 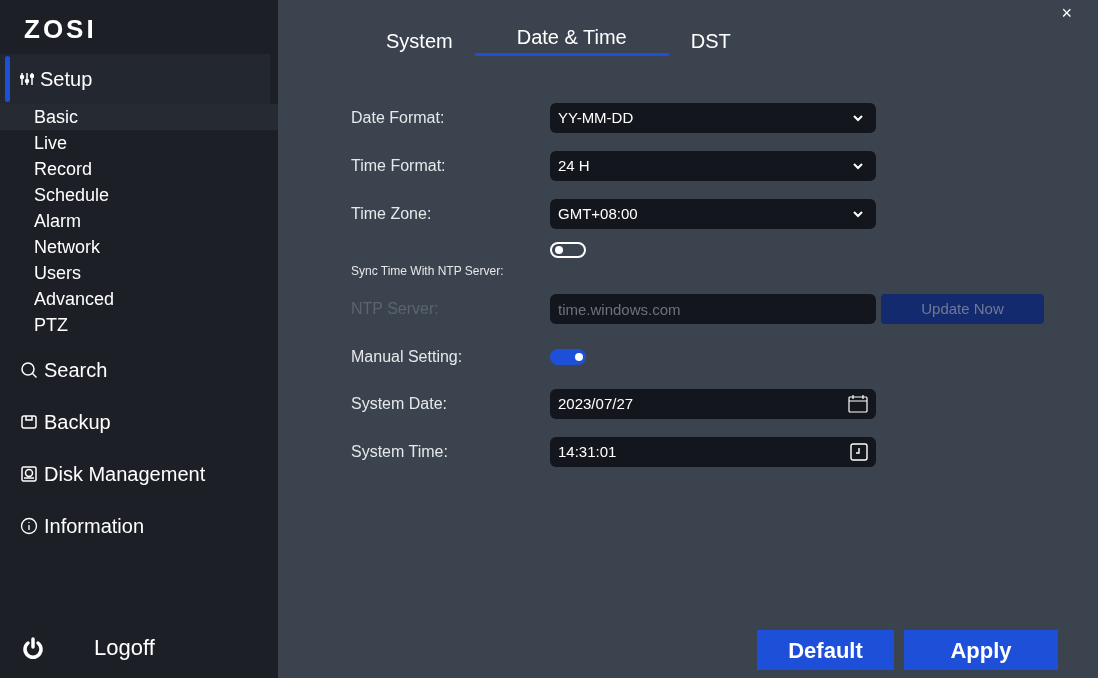 What do you see at coordinates (858, 404) in the screenshot?
I see `calendar-icon` at bounding box center [858, 404].